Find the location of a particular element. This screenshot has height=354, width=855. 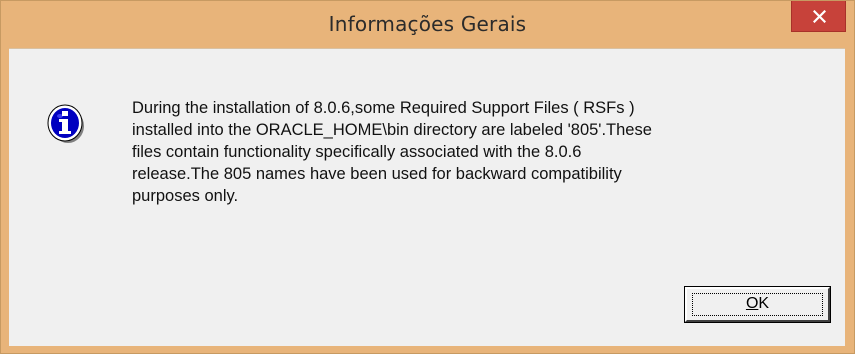

ok-mnemonic: O is located at coordinates (752, 303).